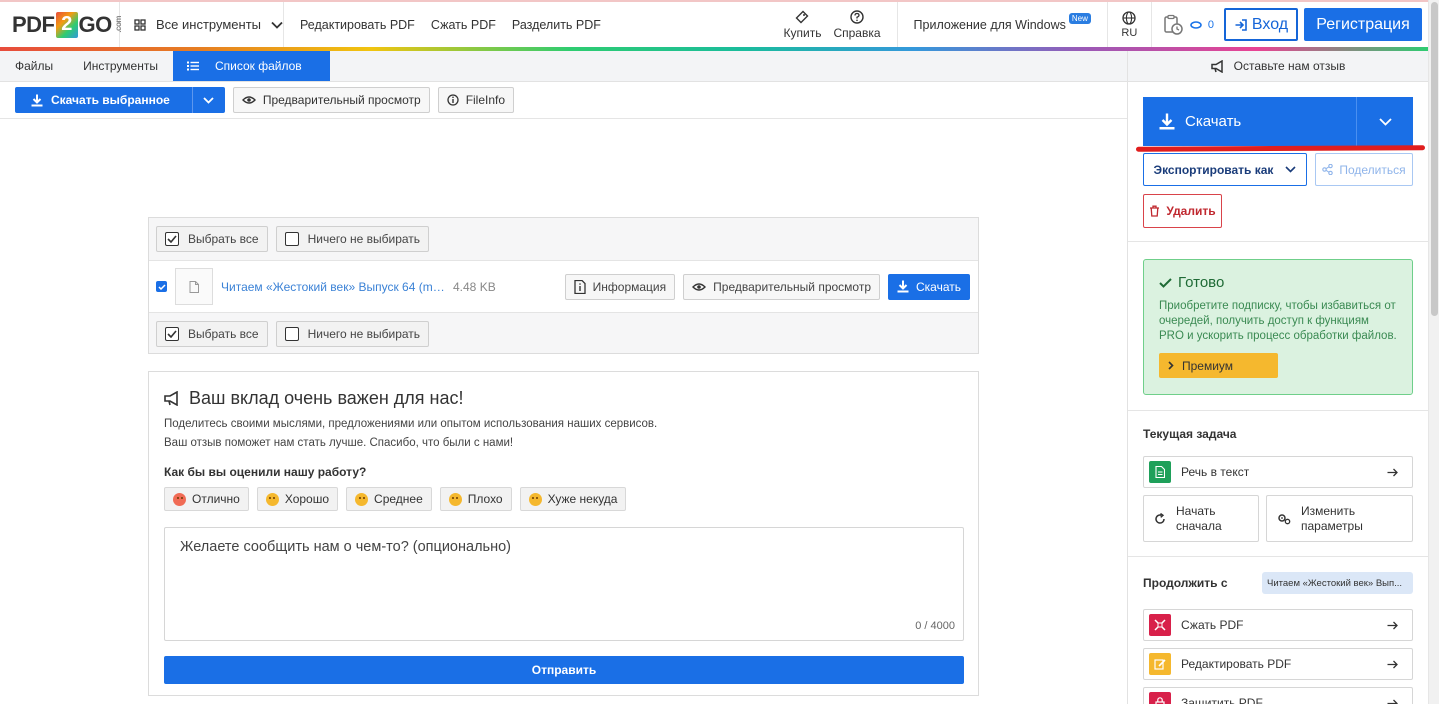  I want to click on tab-files: Файлы, so click(34, 66).